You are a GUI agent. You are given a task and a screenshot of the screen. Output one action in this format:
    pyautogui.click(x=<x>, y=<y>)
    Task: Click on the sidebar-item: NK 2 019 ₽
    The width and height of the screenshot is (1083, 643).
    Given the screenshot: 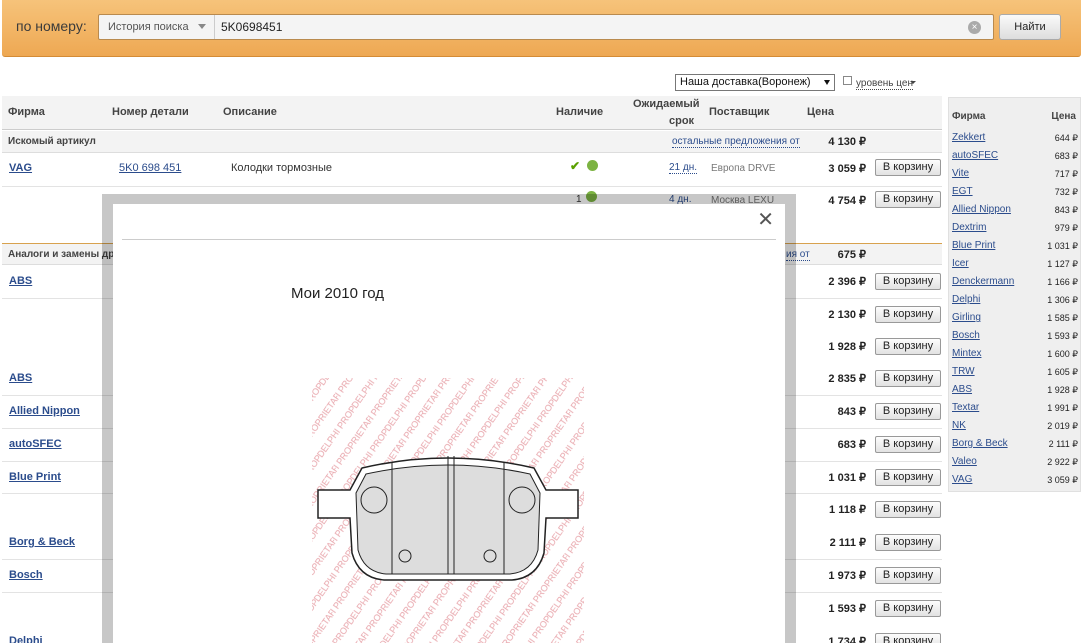 What is the action you would take?
    pyautogui.click(x=1015, y=426)
    